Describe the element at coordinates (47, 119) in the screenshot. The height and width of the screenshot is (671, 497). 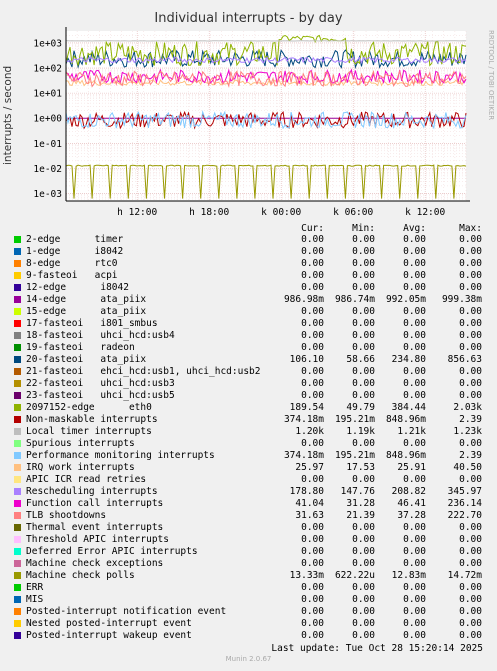
I see `y-tick-label: 1e+00` at that location.